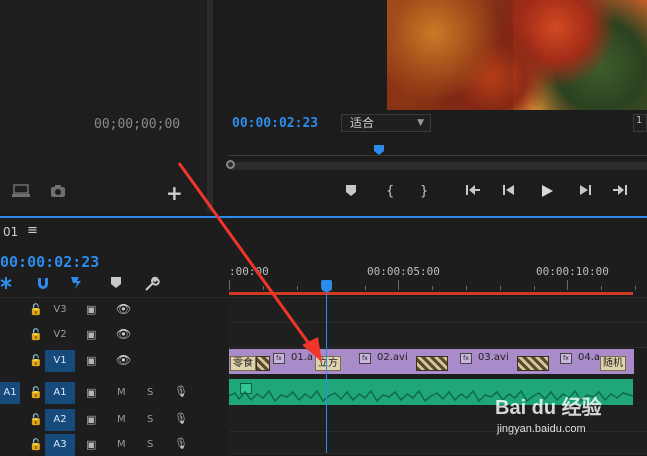 The width and height of the screenshot is (647, 456). Describe the element at coordinates (541, 429) in the screenshot. I see `watermark-url: jingyan.baidu.com` at that location.